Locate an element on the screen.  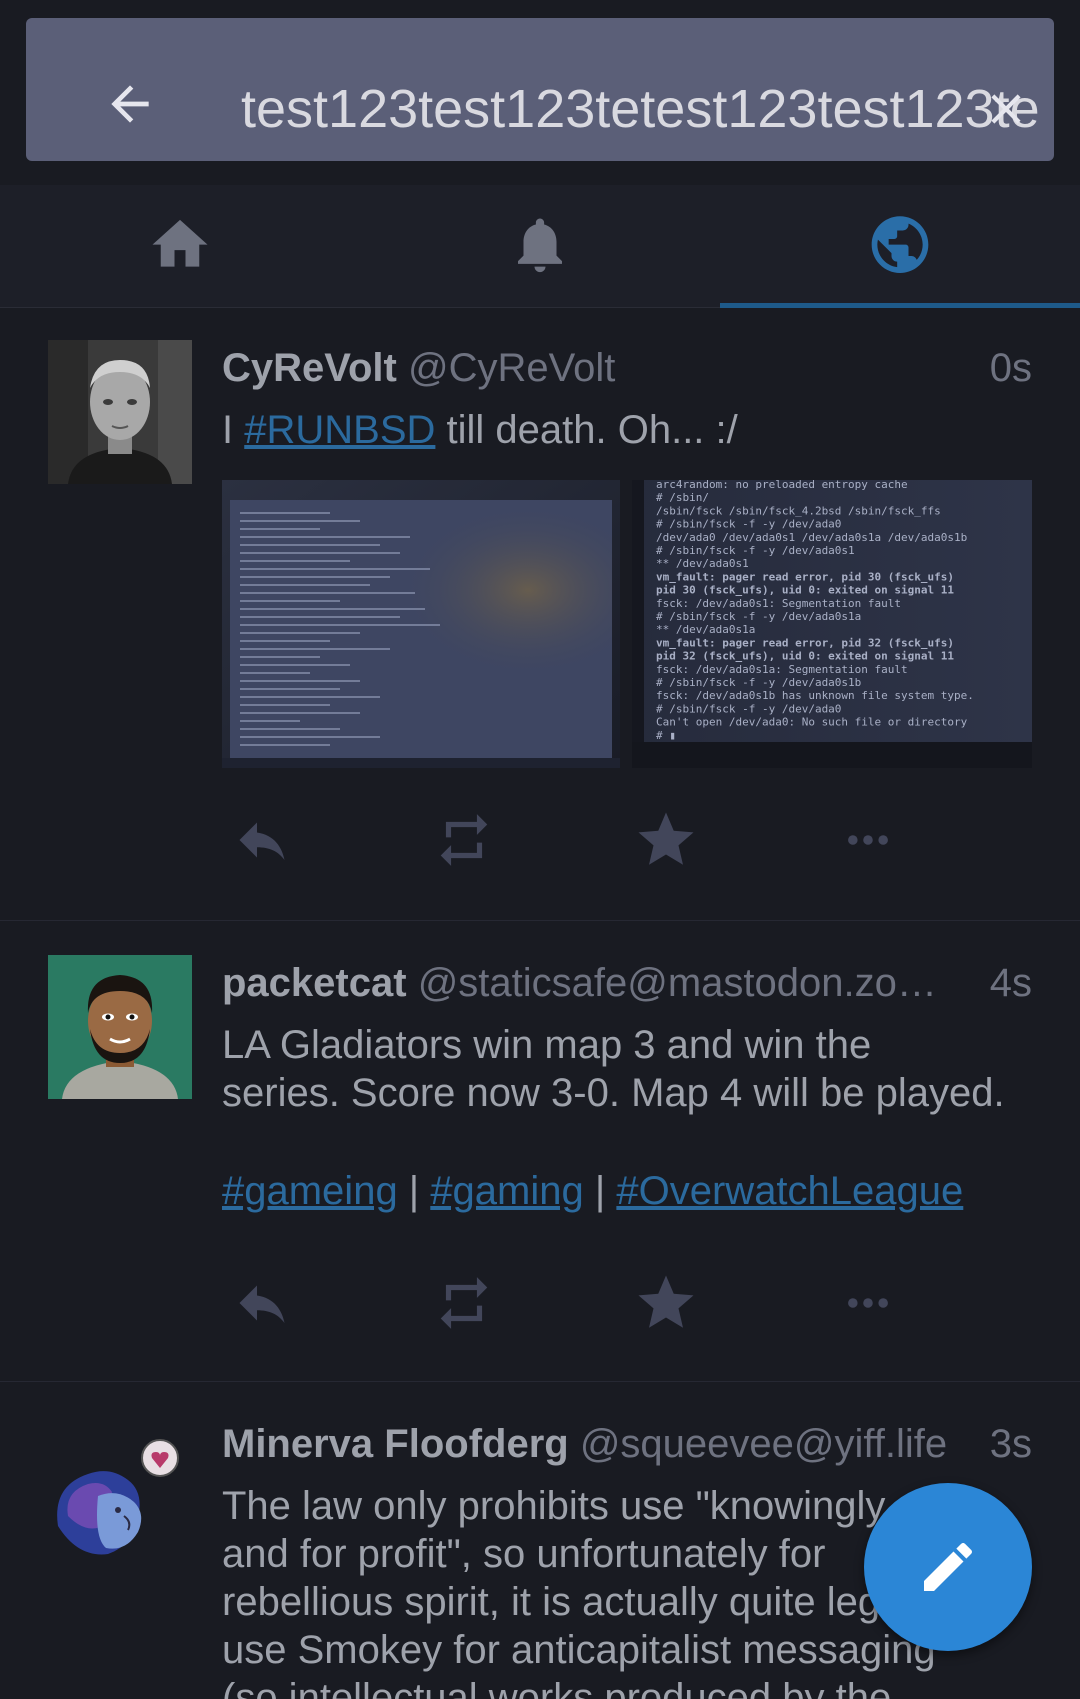
bell-icon is located at coordinates (540, 245).